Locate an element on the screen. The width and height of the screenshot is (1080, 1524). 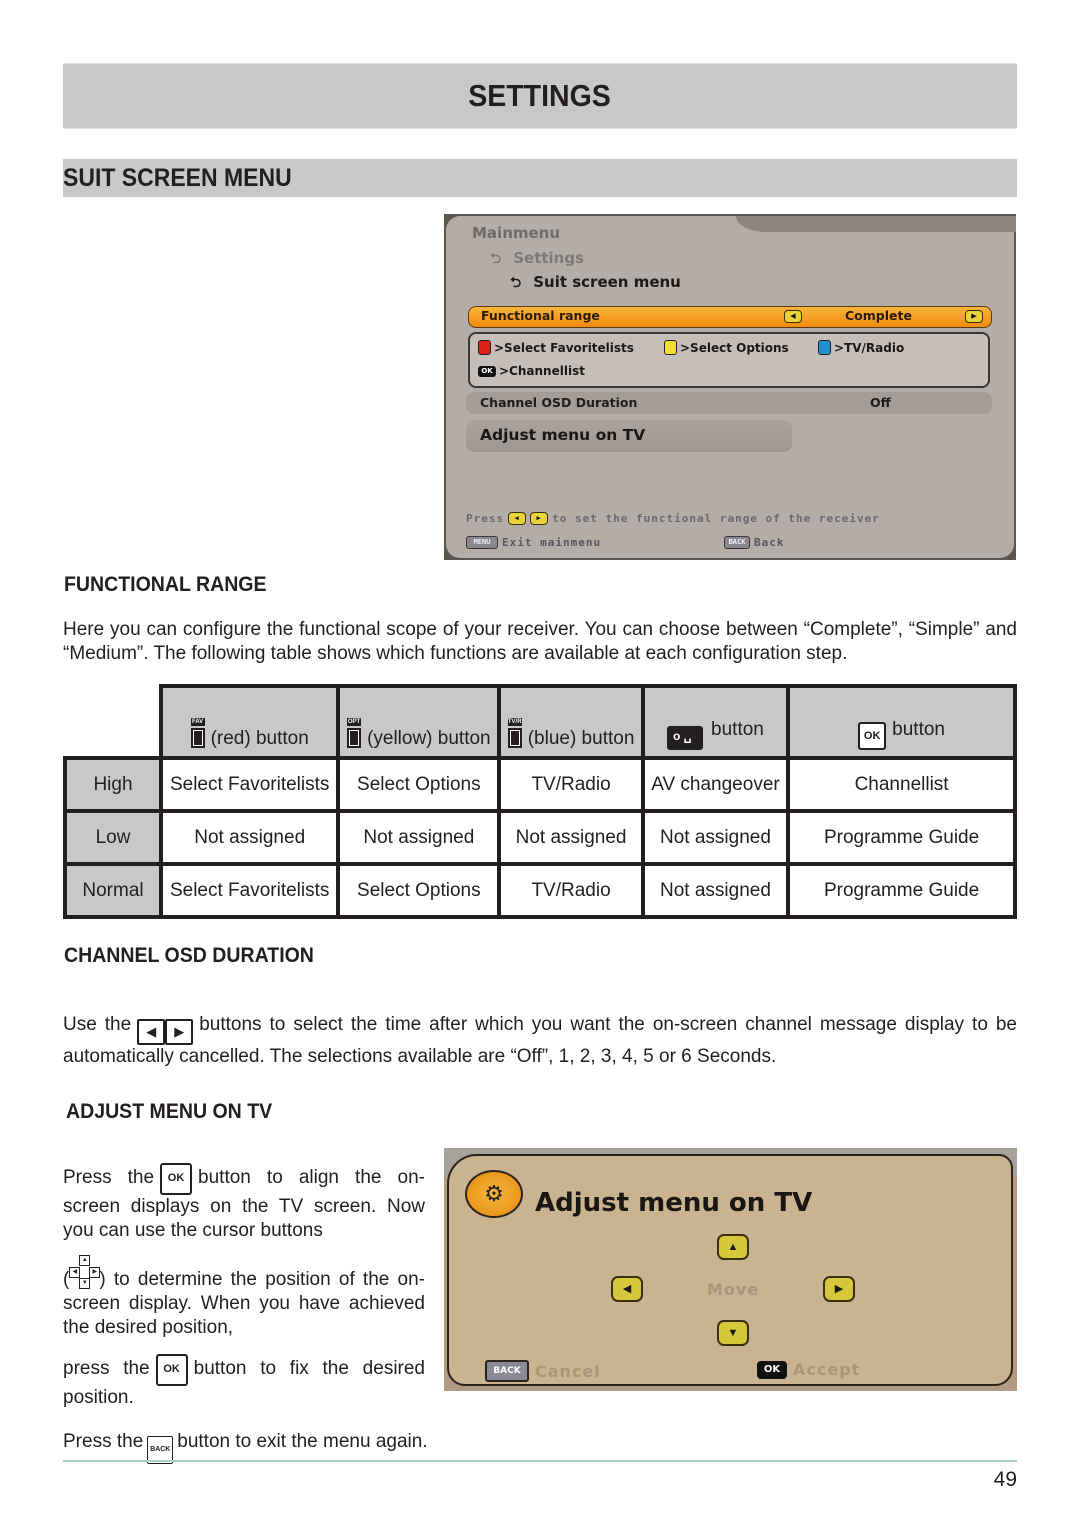
icon-label: OPT is located at coordinates (354, 722).